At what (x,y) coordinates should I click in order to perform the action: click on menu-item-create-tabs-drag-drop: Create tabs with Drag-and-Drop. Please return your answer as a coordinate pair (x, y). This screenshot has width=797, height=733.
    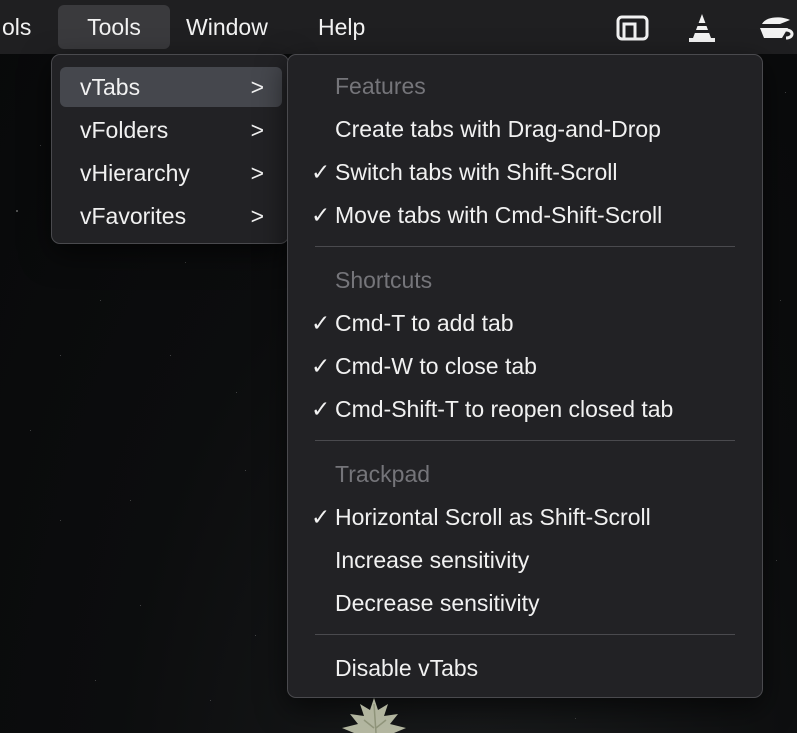
    Looking at the image, I should click on (526, 129).